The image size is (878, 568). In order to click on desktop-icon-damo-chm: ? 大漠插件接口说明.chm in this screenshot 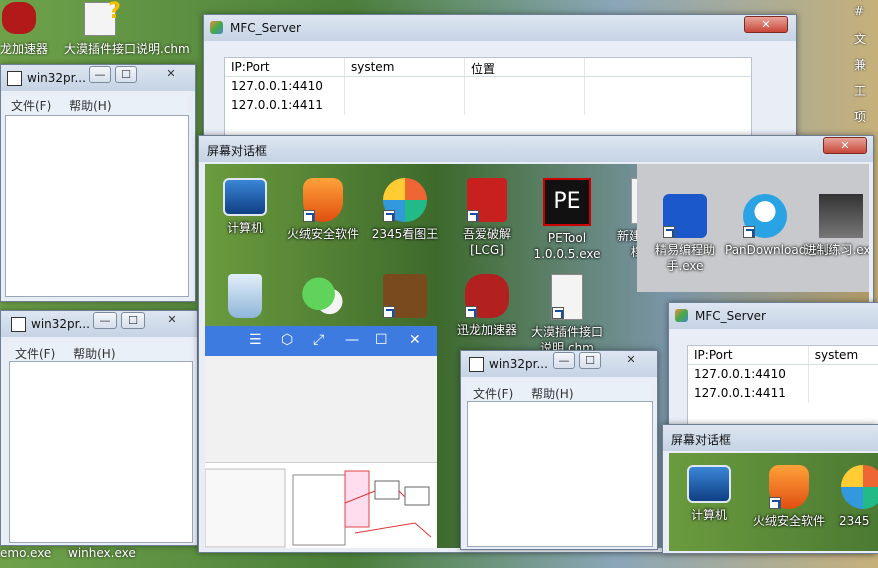, I will do `click(126, 30)`.